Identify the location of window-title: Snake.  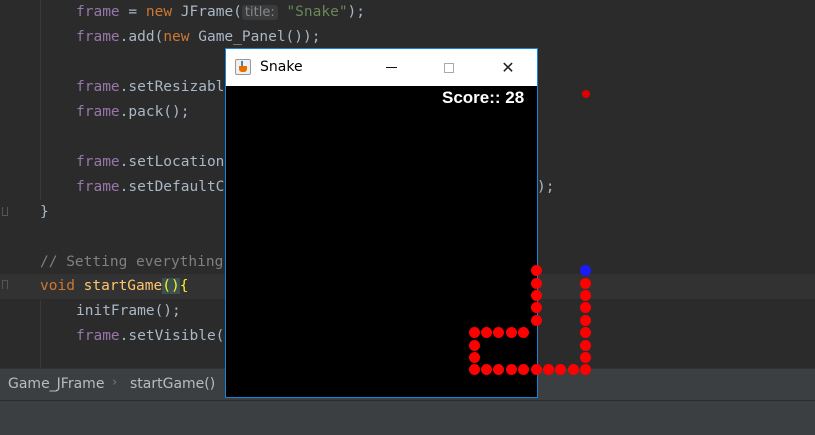
(281, 67).